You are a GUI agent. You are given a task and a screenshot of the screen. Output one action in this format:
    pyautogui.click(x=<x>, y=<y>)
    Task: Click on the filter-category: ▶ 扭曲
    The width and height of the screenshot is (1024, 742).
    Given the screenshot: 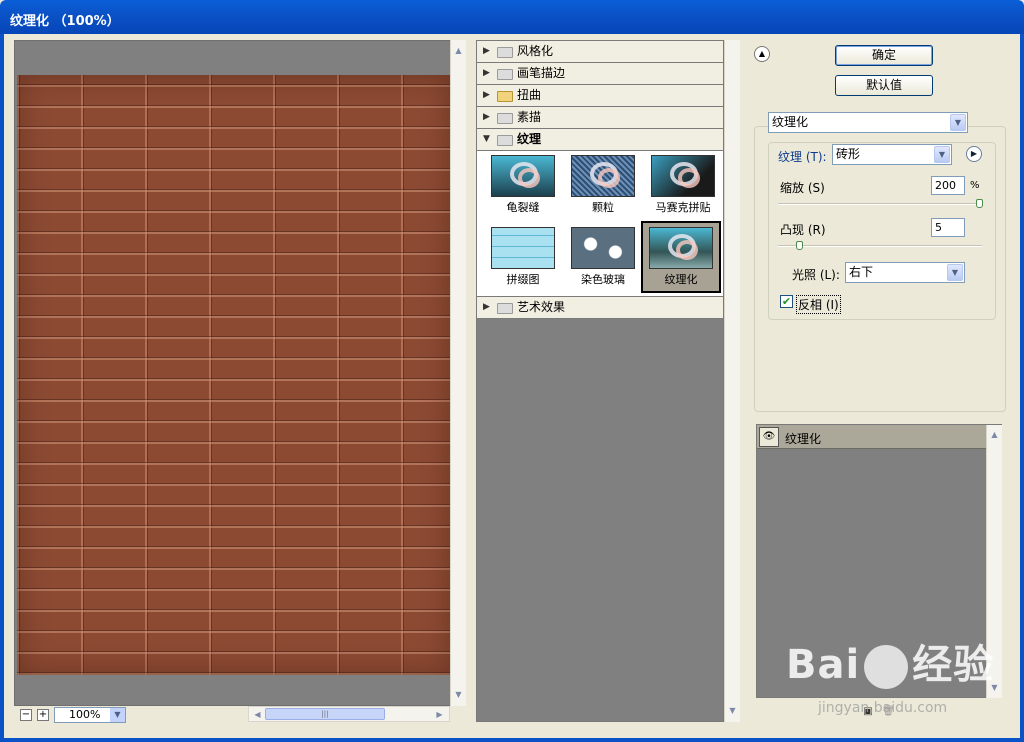 What is the action you would take?
    pyautogui.click(x=600, y=96)
    